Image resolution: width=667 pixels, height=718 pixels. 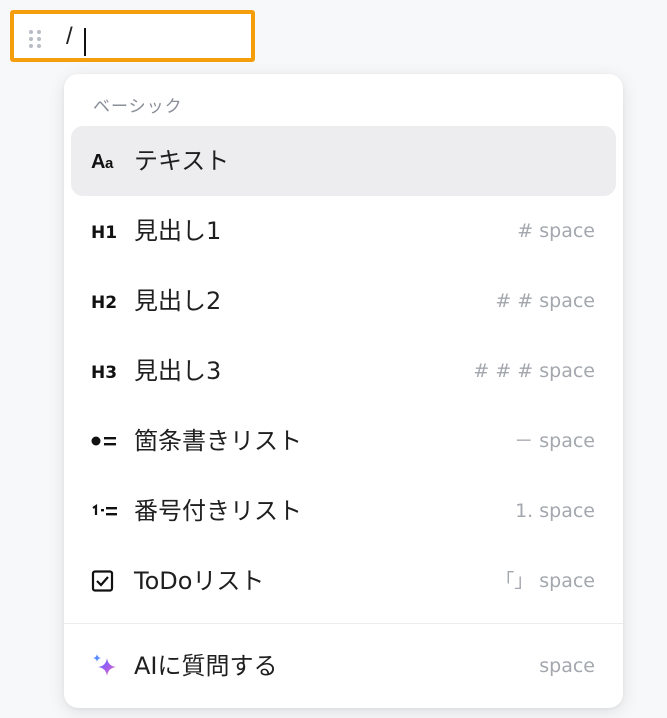 I want to click on menu-item-shortcut: 1. space, so click(x=555, y=511).